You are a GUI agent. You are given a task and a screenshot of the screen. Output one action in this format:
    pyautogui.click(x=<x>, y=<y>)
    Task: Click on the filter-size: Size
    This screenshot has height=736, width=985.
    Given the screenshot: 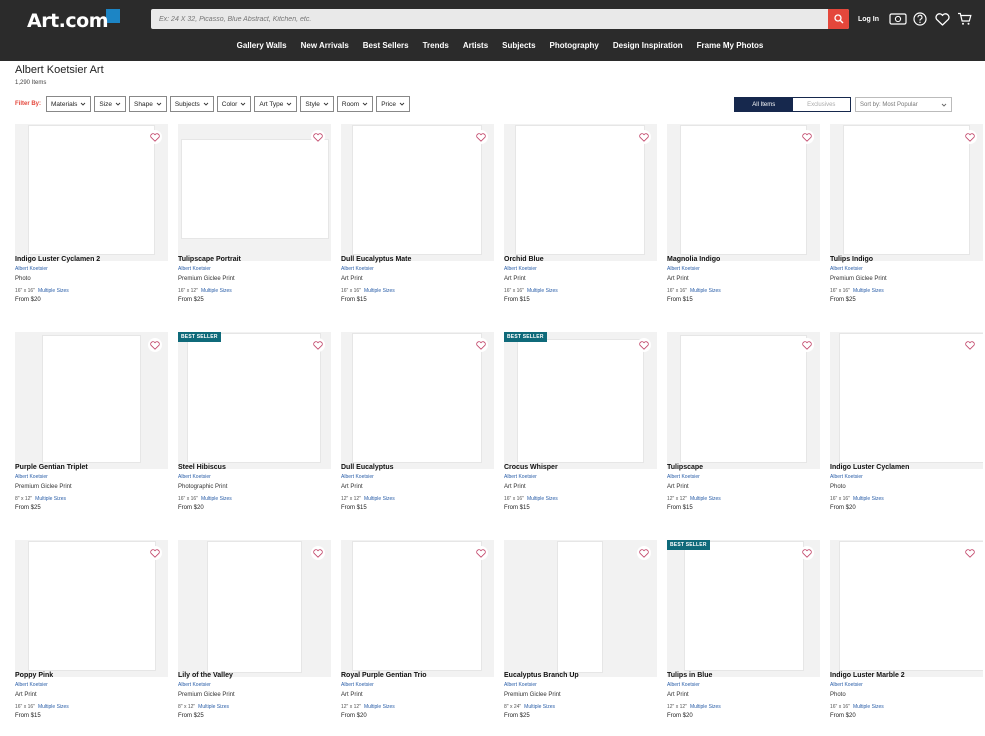 What is the action you would take?
    pyautogui.click(x=110, y=104)
    